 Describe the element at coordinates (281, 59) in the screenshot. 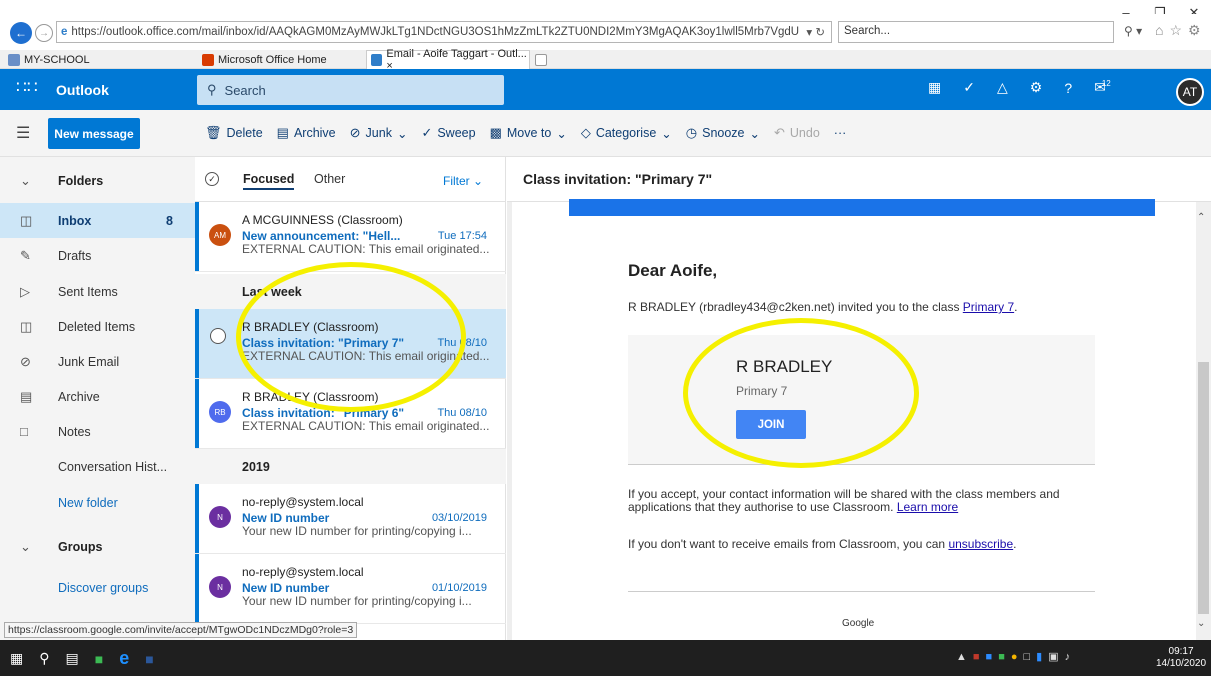

I see `tab-office-home: Microsoft Office Home` at that location.